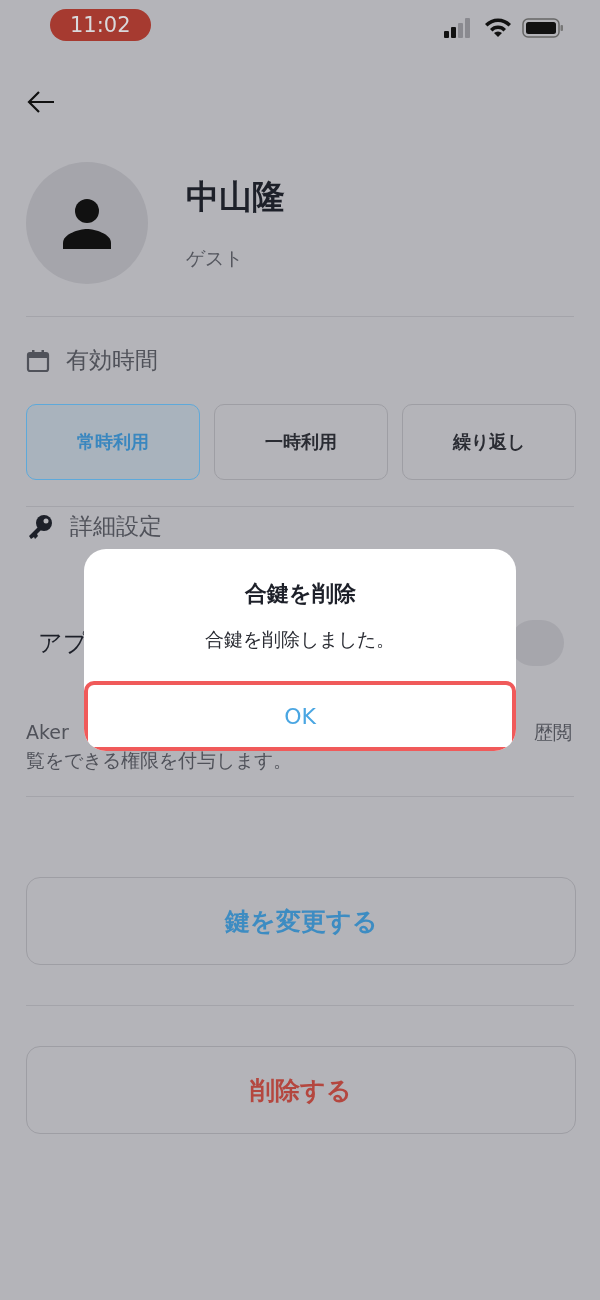 The height and width of the screenshot is (1300, 600). What do you see at coordinates (300, 639) in the screenshot?
I see `dialog-message: 合鍵を削除しました。` at bounding box center [300, 639].